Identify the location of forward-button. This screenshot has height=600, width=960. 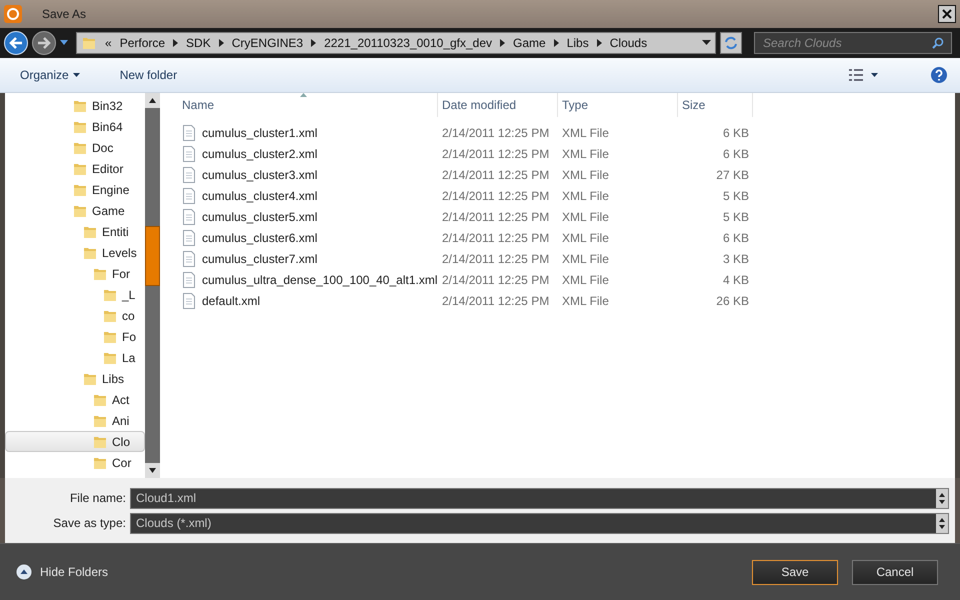
(44, 43).